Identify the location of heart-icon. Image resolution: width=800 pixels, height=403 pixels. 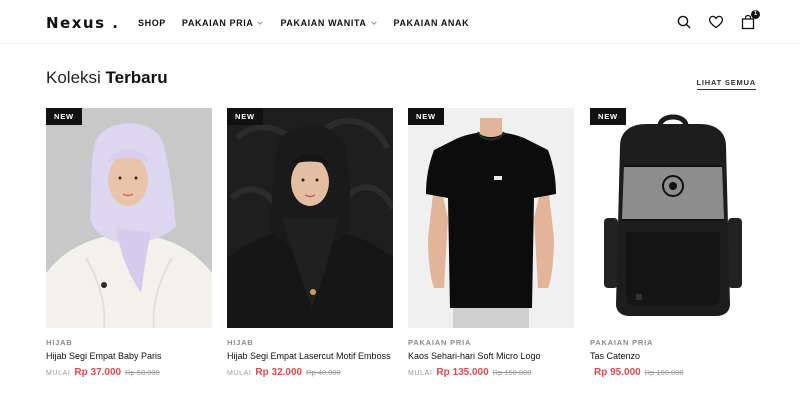
(716, 22).